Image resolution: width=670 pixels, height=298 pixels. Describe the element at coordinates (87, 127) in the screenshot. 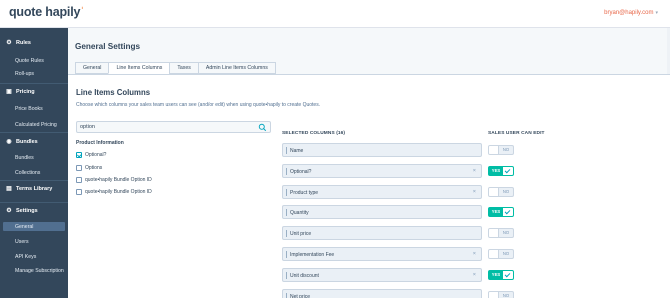

I see `search-value: option` at that location.